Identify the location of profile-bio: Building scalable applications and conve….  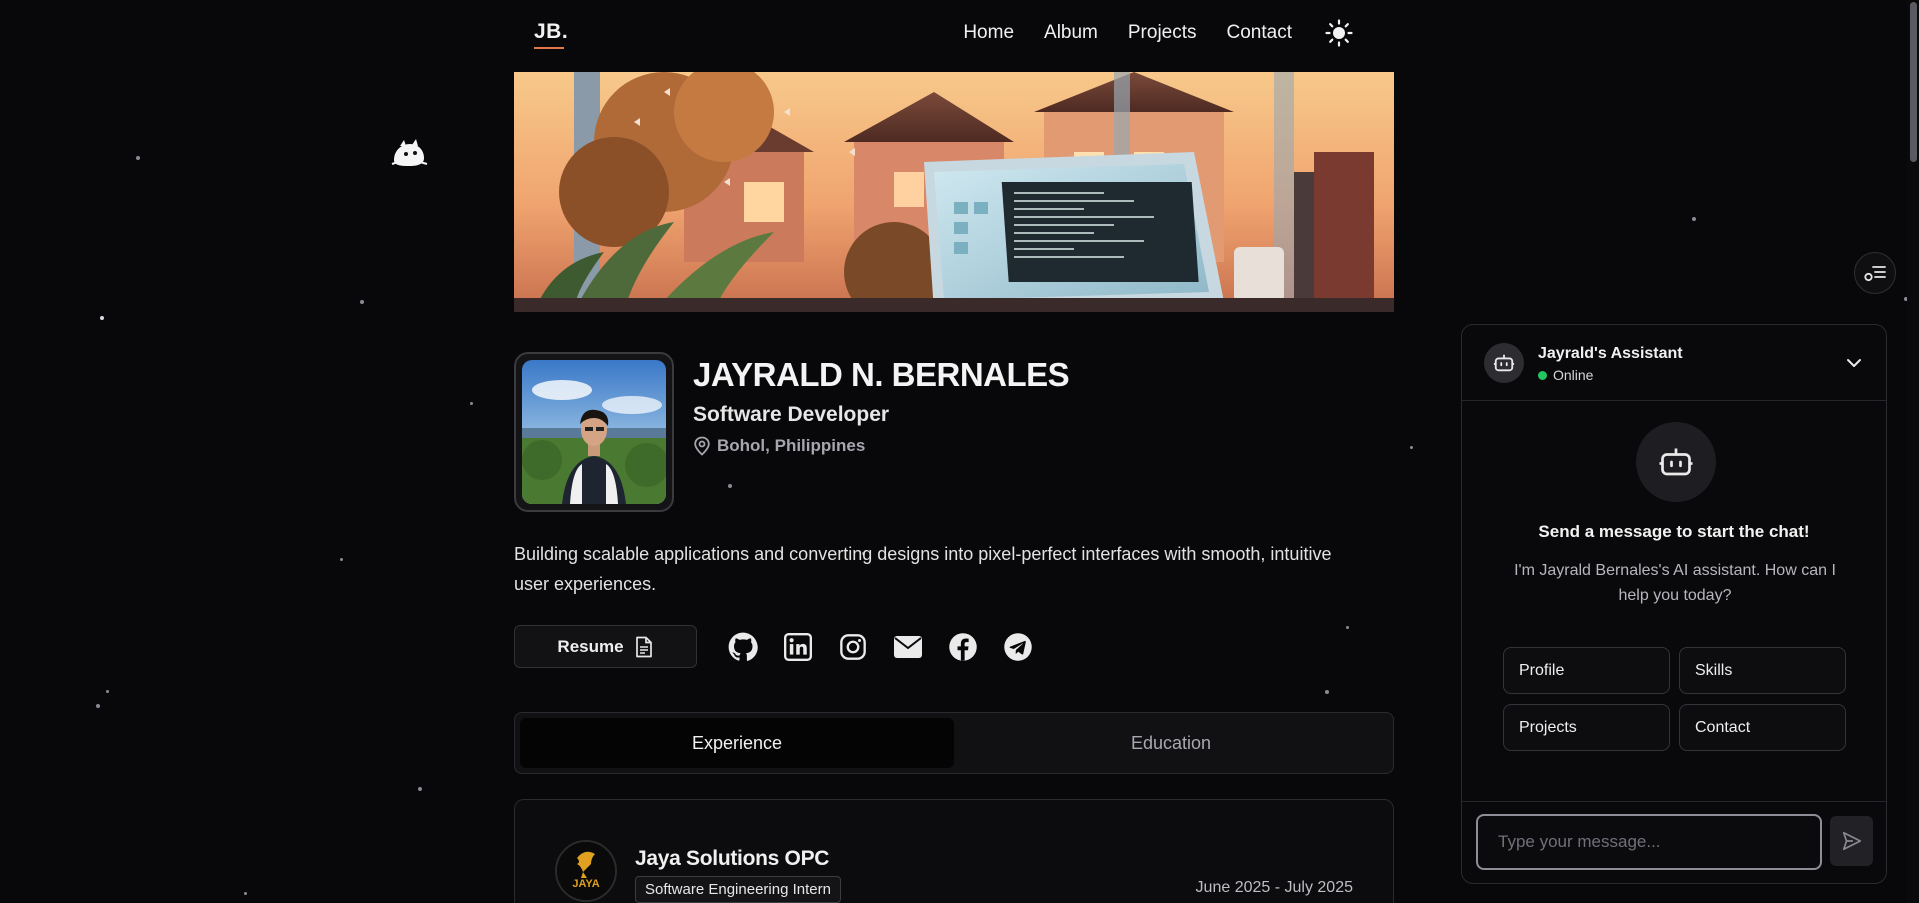
(923, 569).